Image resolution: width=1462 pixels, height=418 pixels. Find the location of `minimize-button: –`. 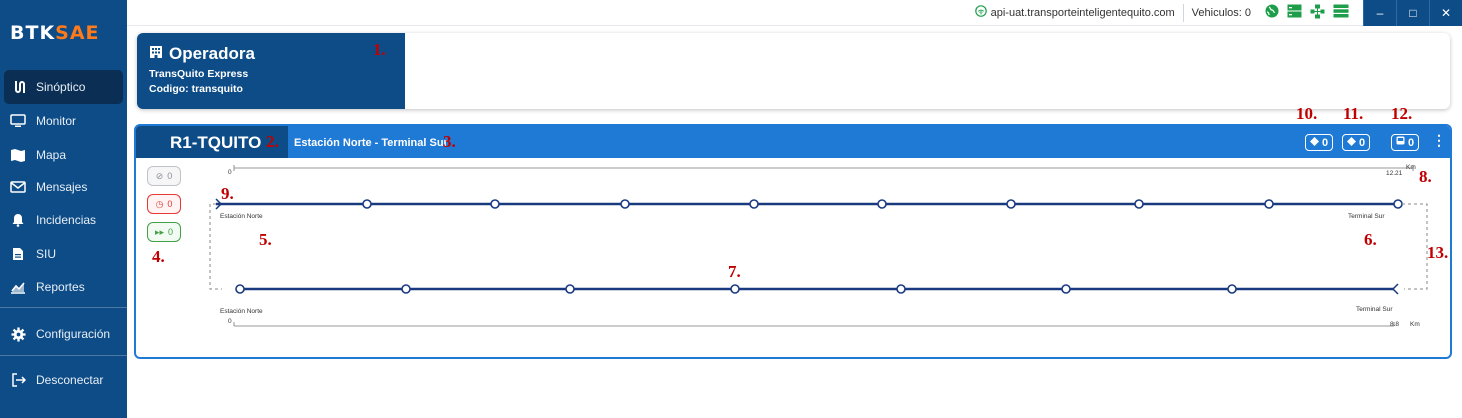

minimize-button: – is located at coordinates (1379, 13).